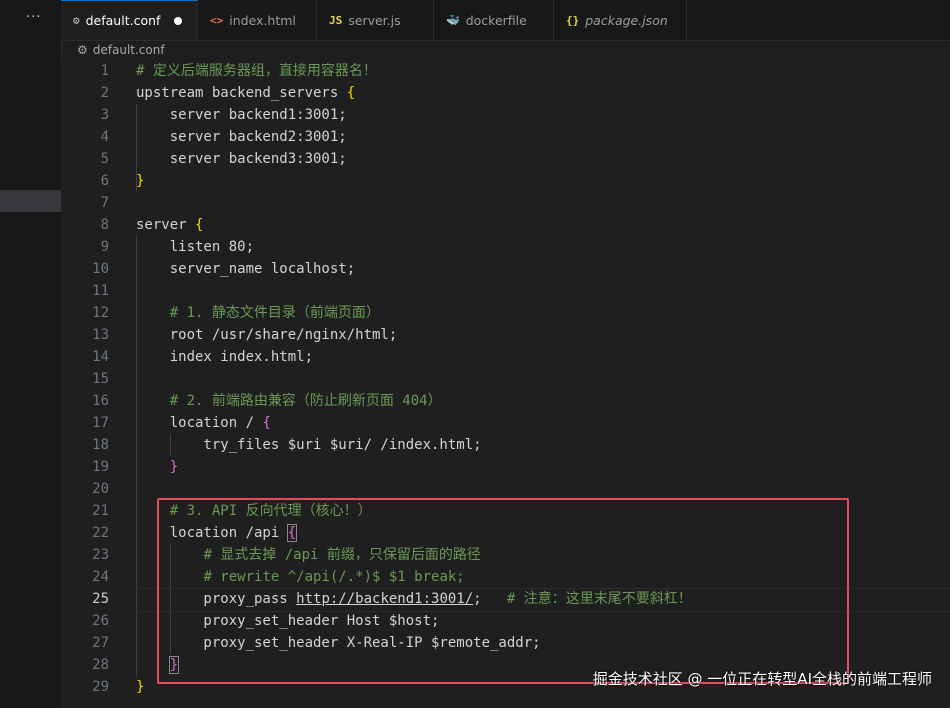  I want to click on unsaved-dot-icon, so click(178, 20).